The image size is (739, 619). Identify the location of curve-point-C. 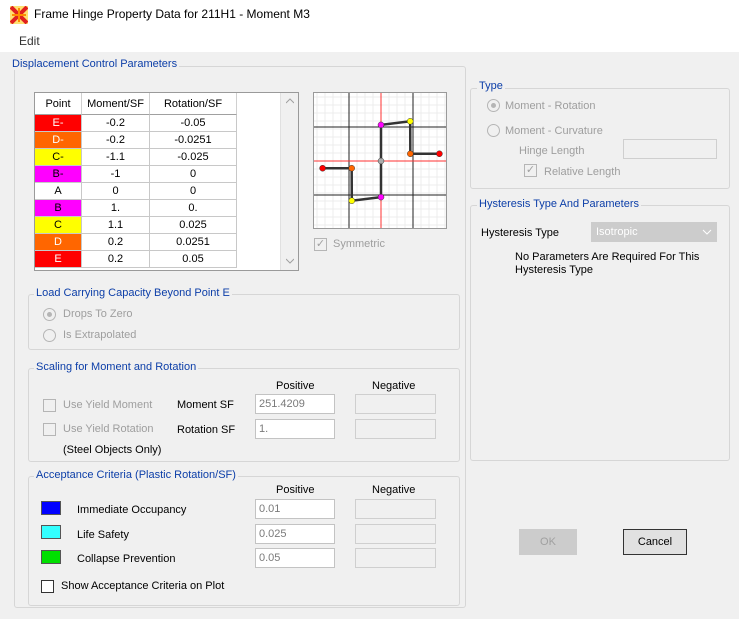
(410, 121).